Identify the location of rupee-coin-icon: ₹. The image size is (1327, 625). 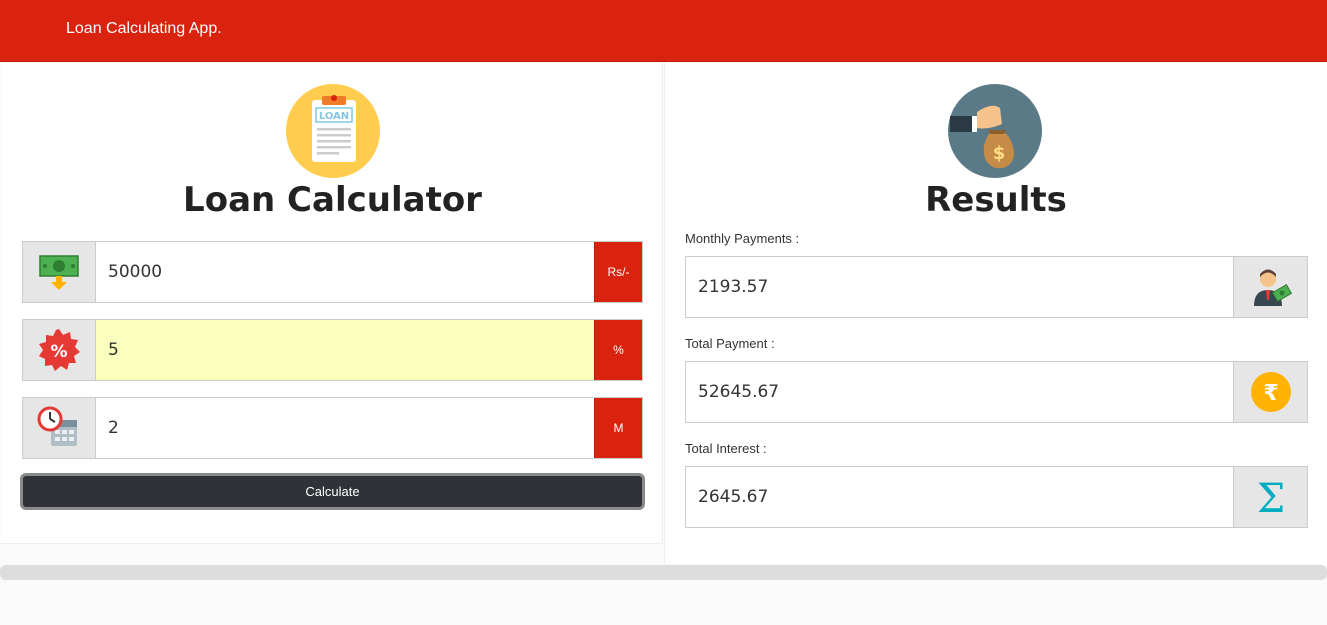
(1270, 392).